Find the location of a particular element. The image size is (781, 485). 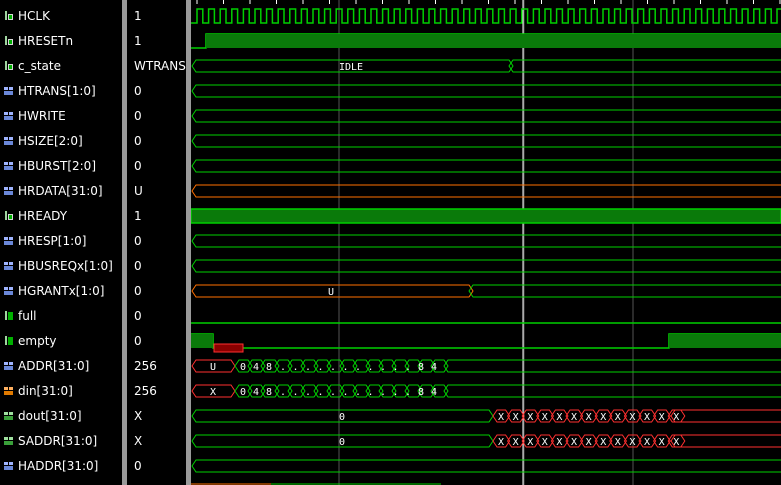

signal-row: HWRITE is located at coordinates (33, 116).